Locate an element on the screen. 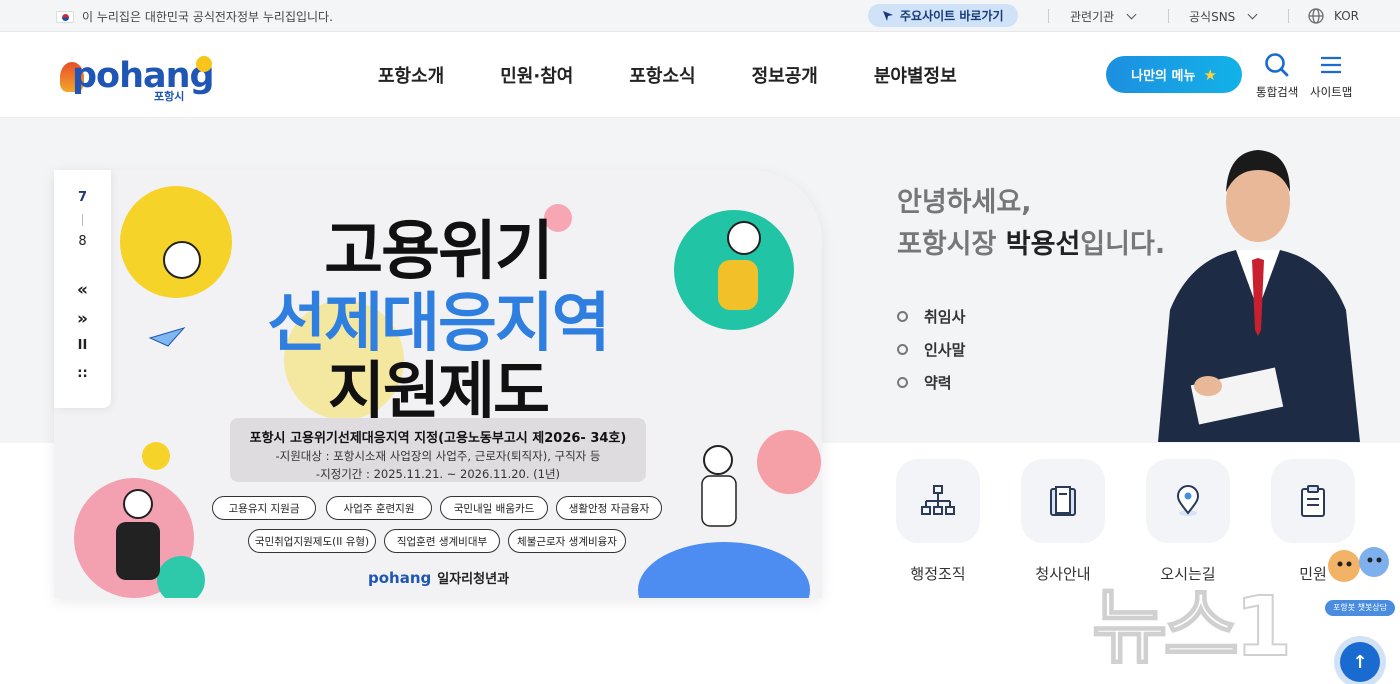 The image size is (1400, 684). scroll-to-top-button: ↑ is located at coordinates (1360, 662).